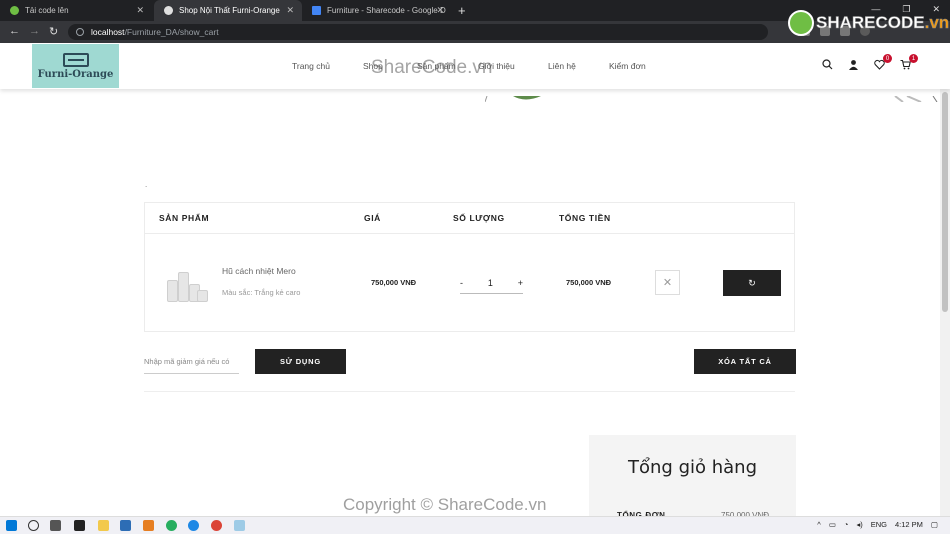 The width and height of the screenshot is (950, 534). What do you see at coordinates (216, 525) in the screenshot?
I see `chrome-icon` at bounding box center [216, 525].